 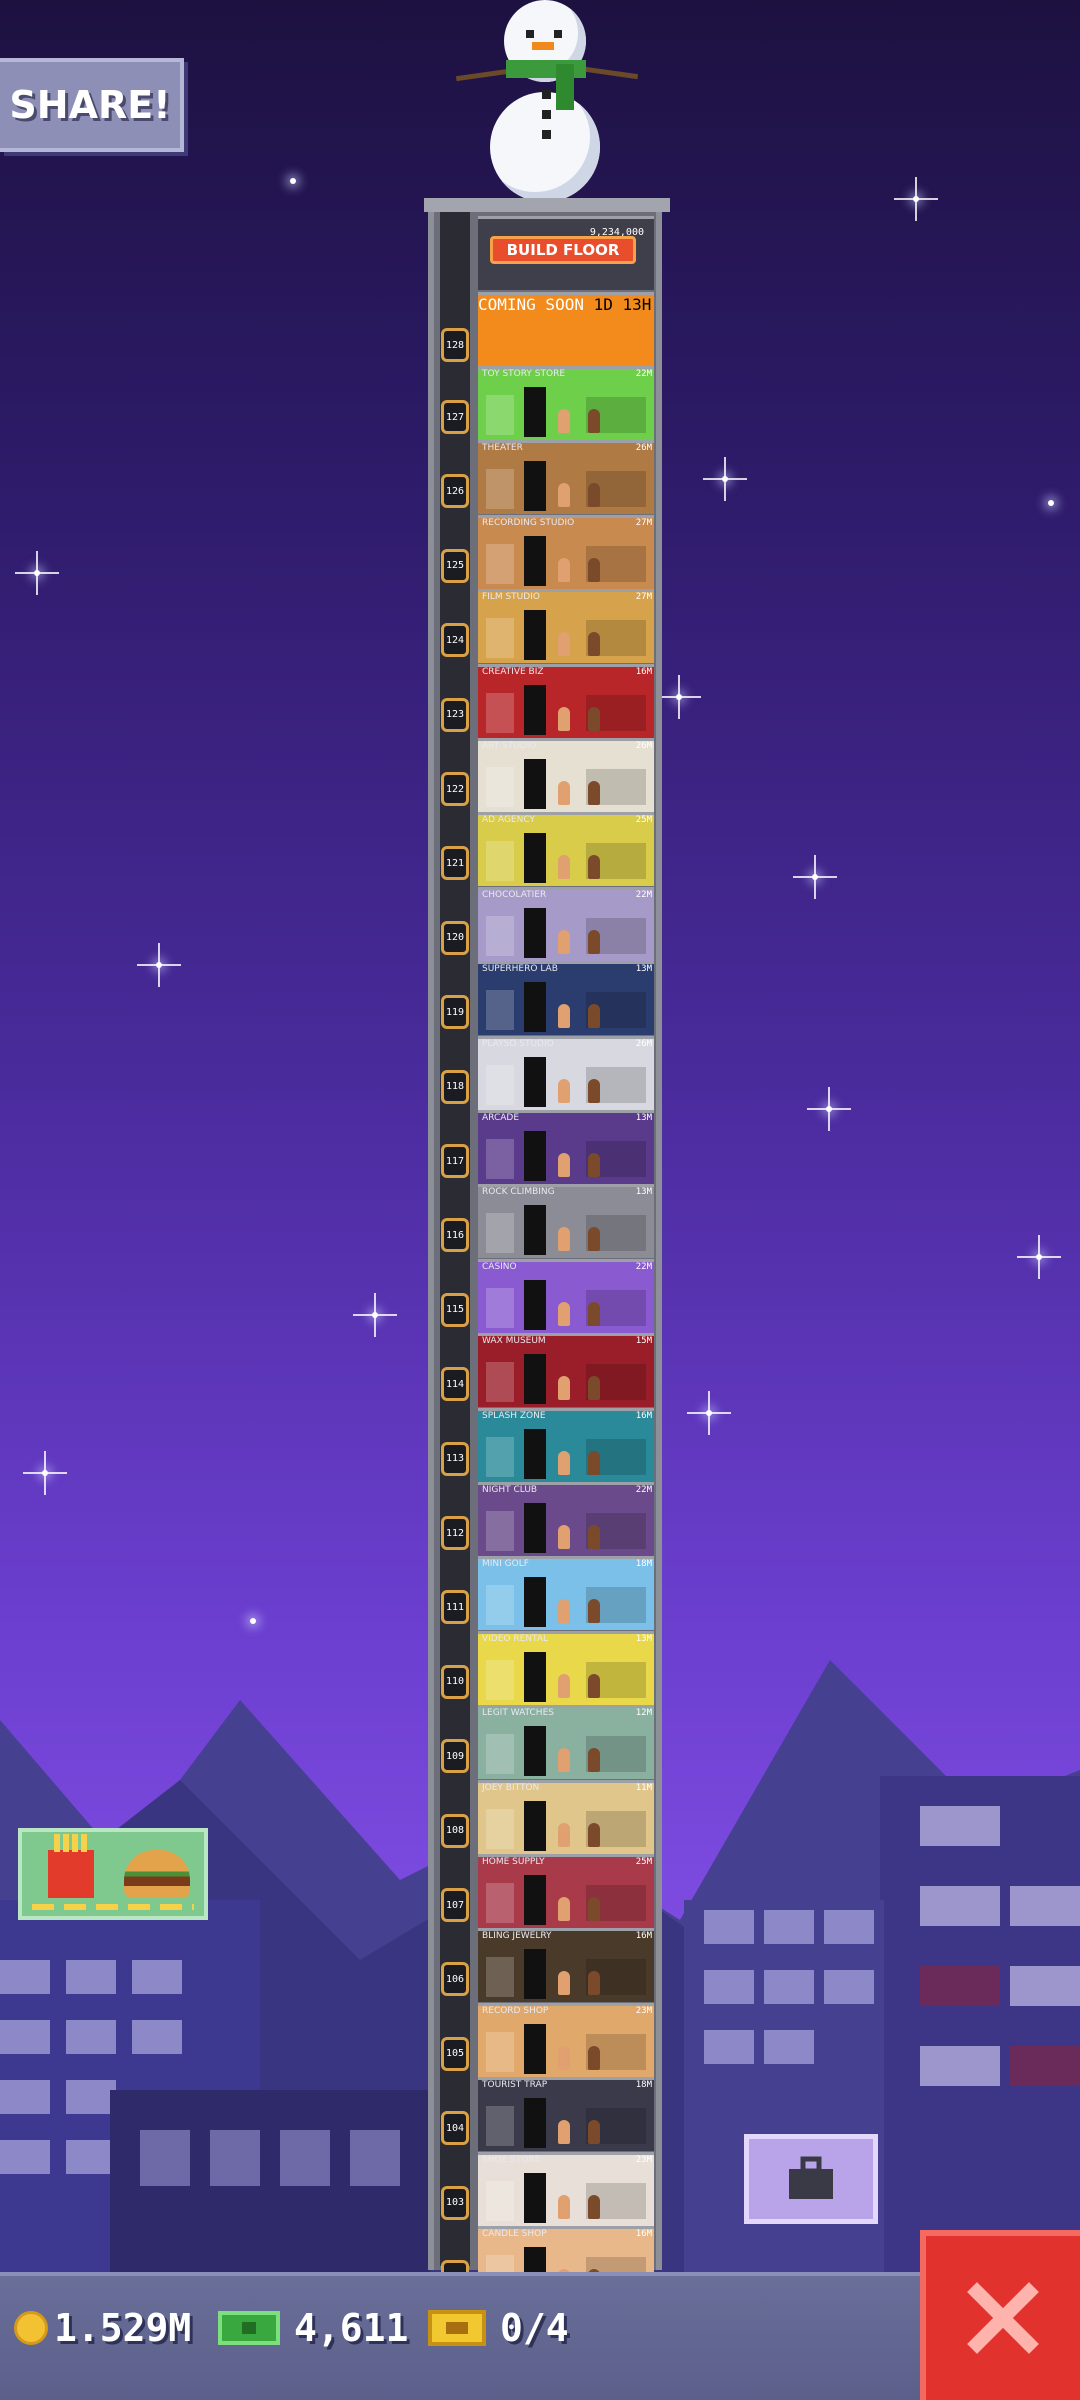 What do you see at coordinates (455, 1012) in the screenshot?
I see `floor-number-badge: 119` at bounding box center [455, 1012].